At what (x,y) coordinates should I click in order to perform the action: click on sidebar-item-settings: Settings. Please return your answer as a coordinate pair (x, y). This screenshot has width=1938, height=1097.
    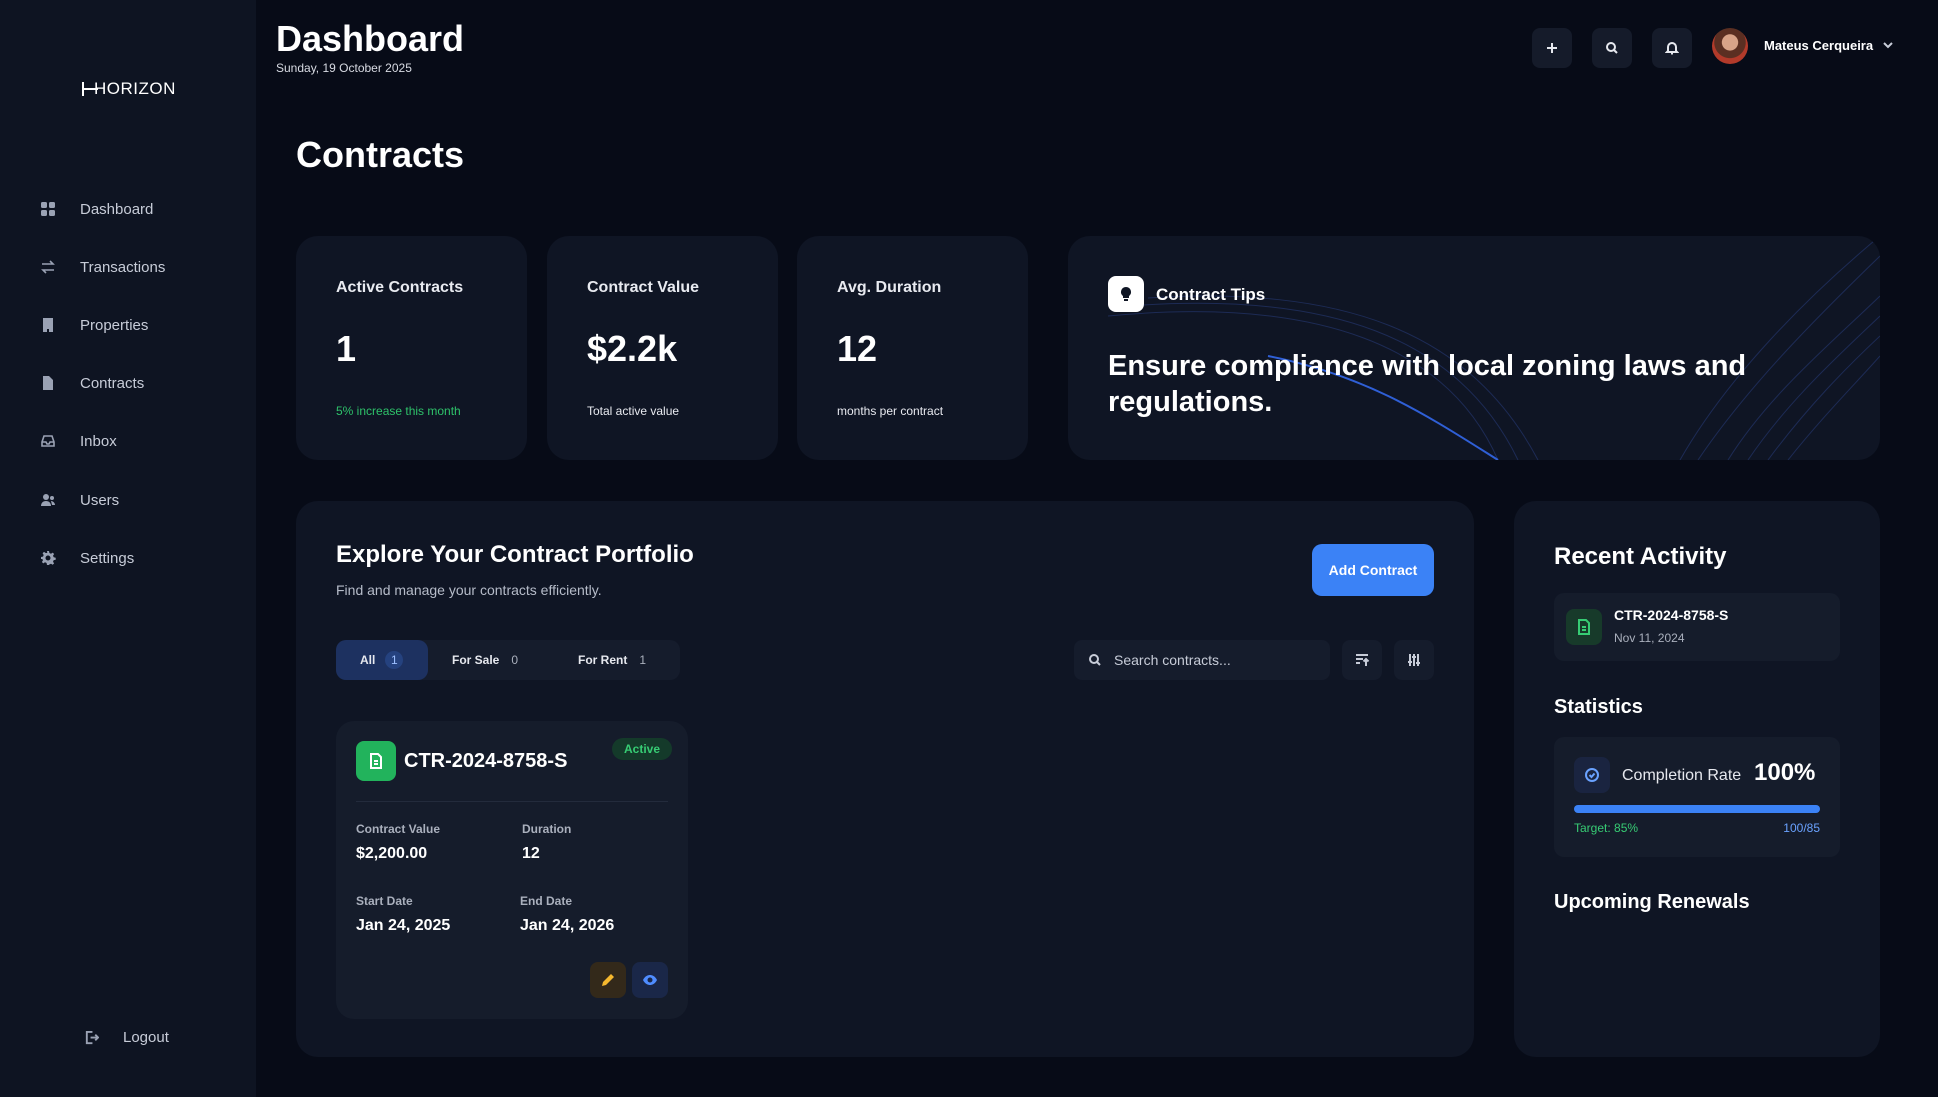
    Looking at the image, I should click on (87, 558).